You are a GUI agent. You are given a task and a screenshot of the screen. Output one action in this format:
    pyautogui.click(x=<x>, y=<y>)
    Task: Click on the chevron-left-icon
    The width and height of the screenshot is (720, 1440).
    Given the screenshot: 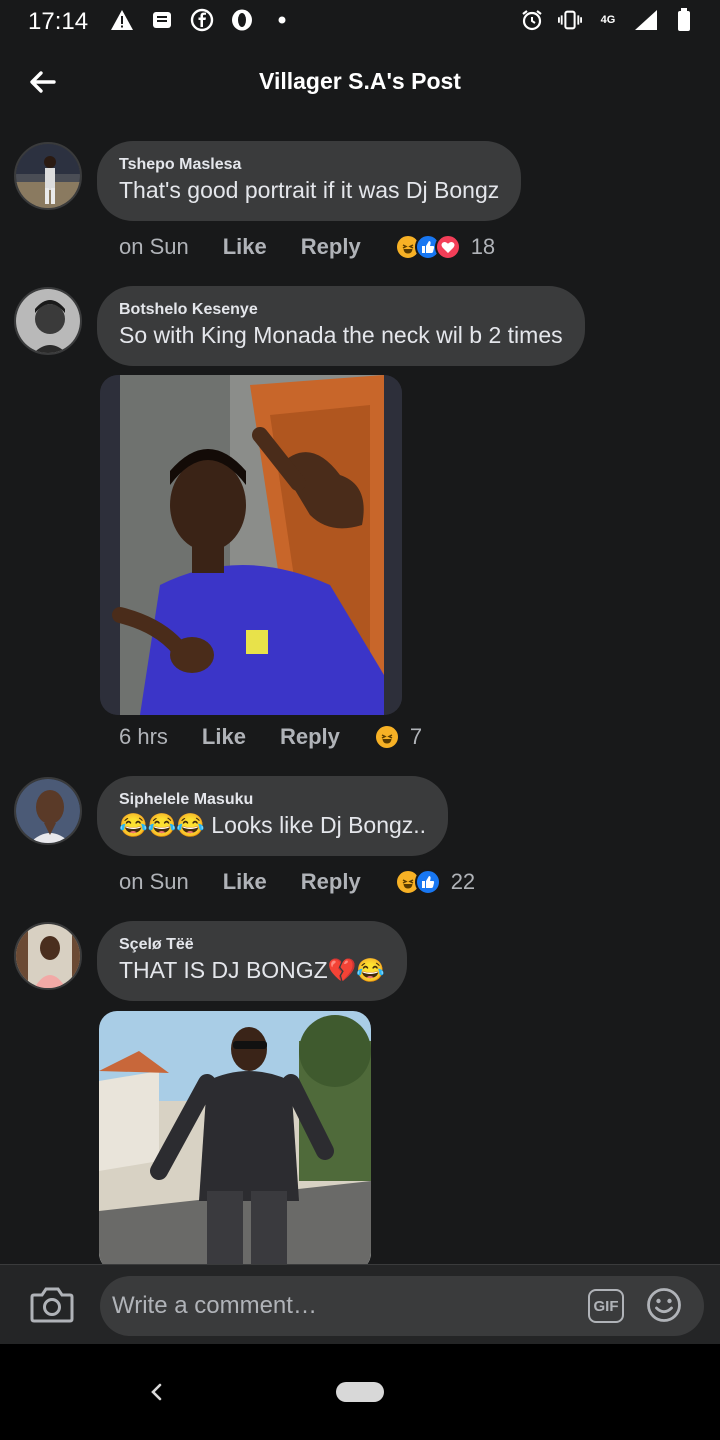 What is the action you would take?
    pyautogui.click(x=156, y=1392)
    